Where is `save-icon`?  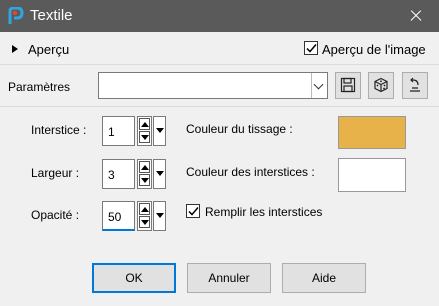
save-icon is located at coordinates (348, 85).